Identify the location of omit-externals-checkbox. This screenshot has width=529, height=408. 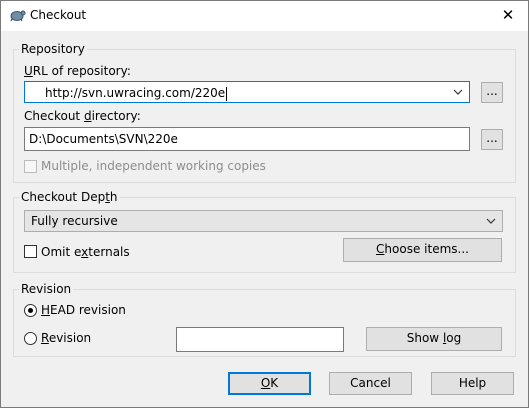
(30, 251).